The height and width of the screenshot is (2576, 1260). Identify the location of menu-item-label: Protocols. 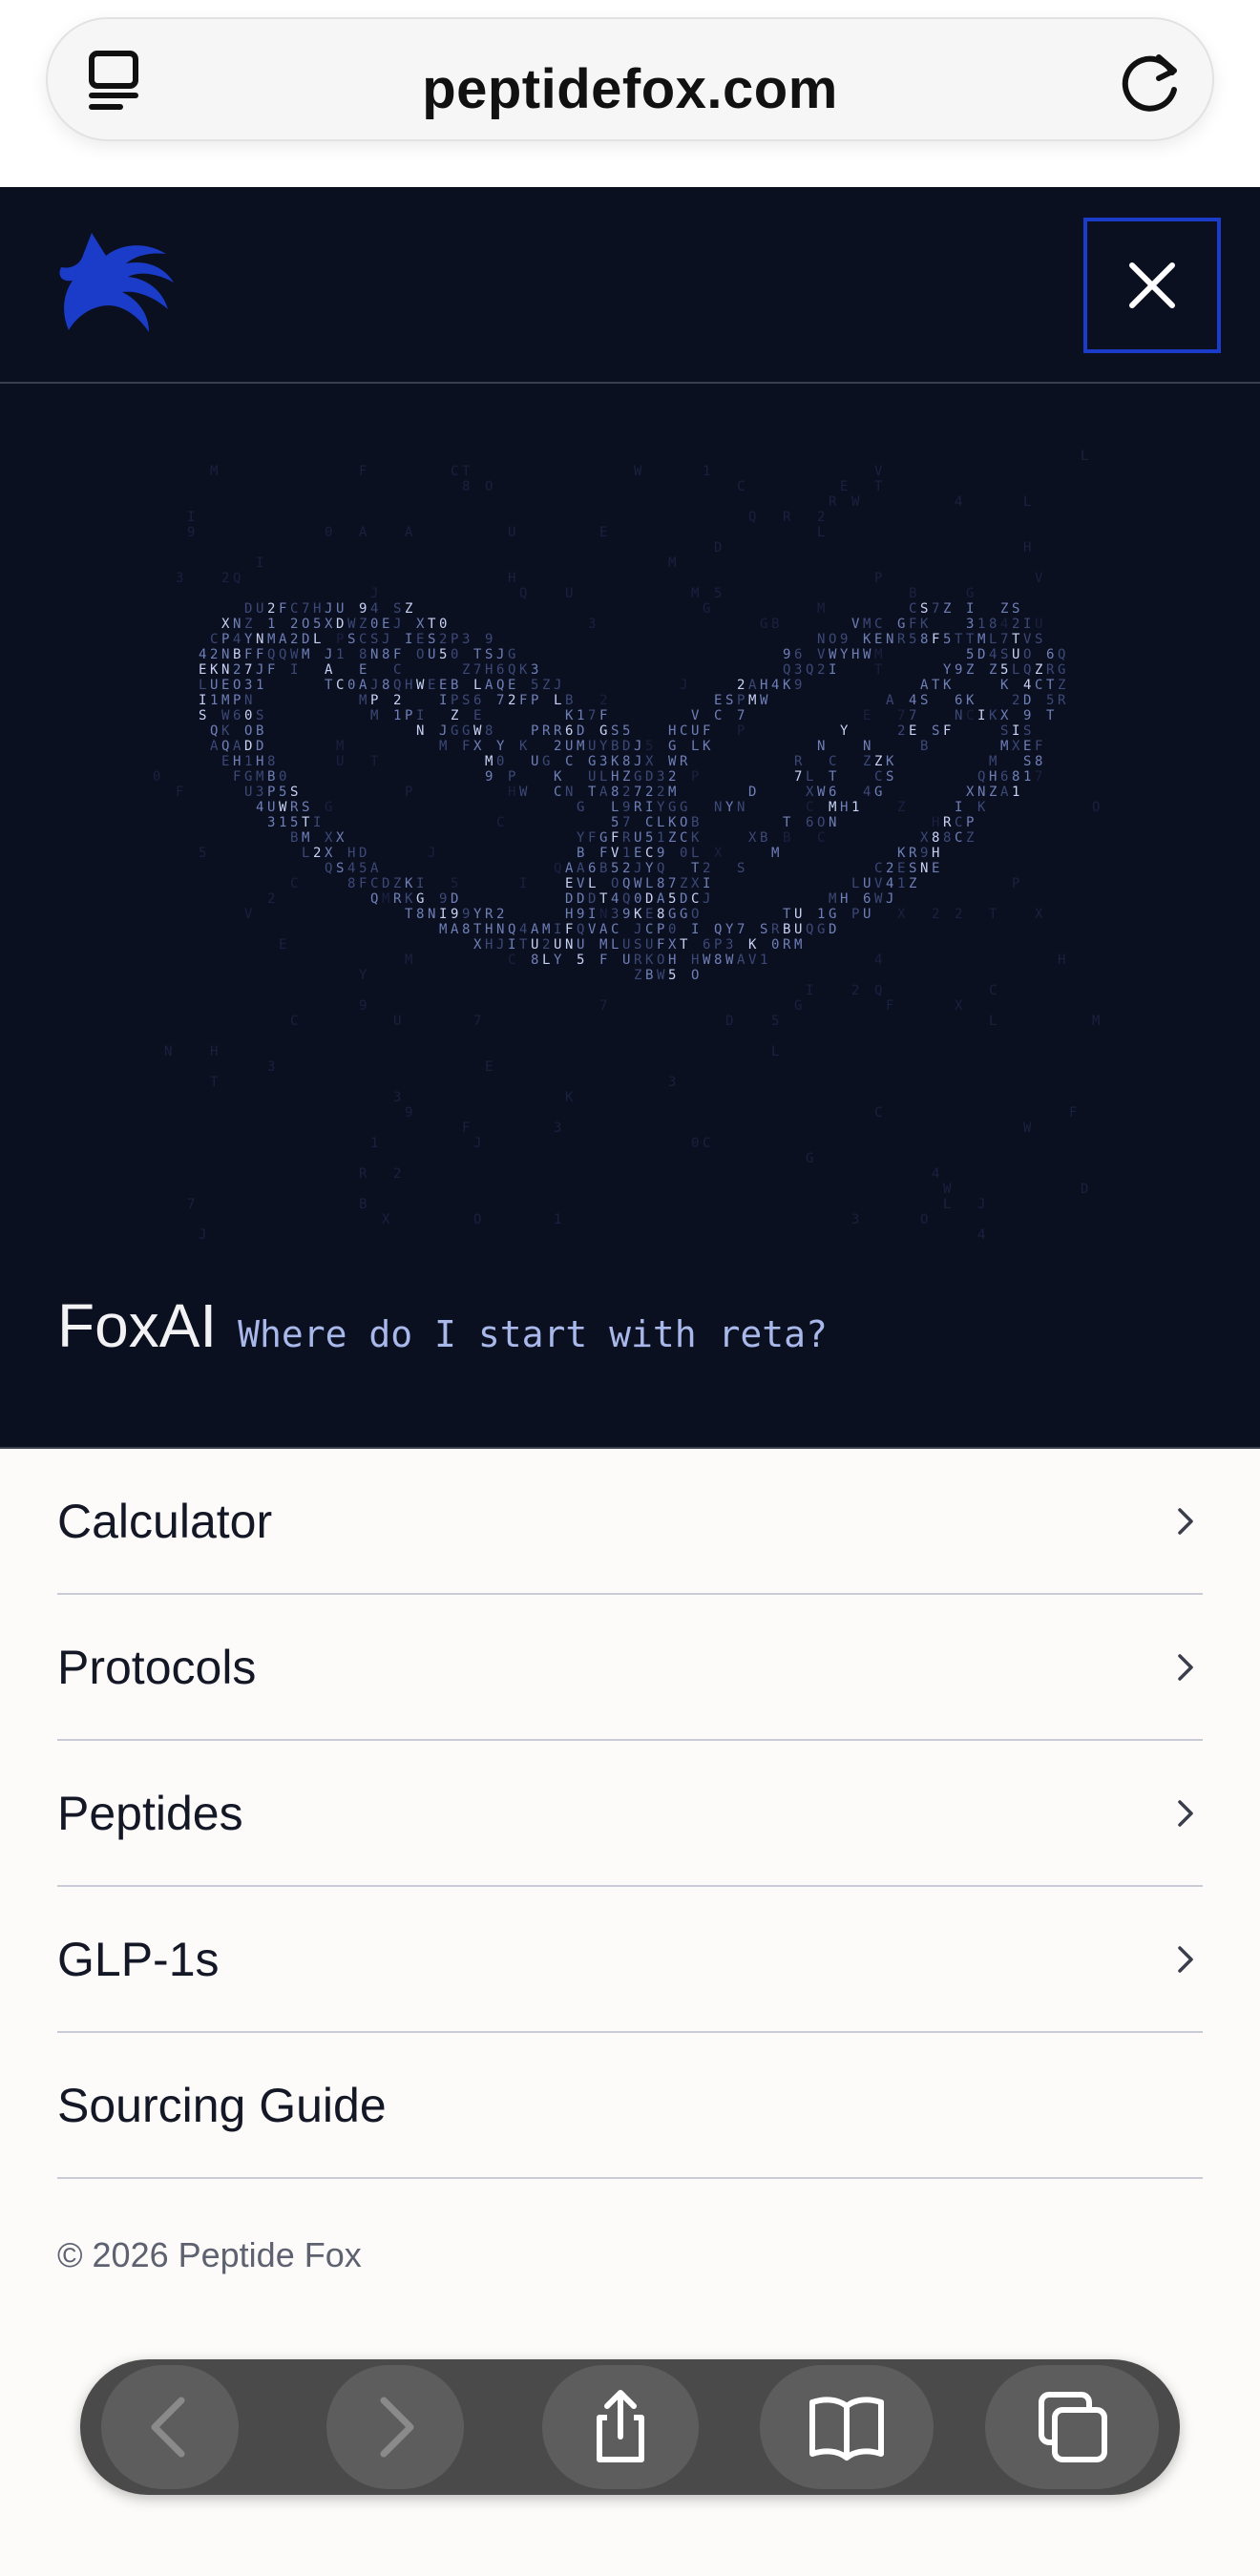
(157, 1667).